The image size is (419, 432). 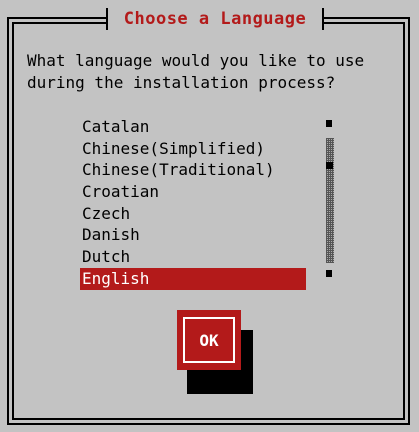 What do you see at coordinates (193, 170) in the screenshot?
I see `language-item-chinese-traditional: Chinese(Traditional)` at bounding box center [193, 170].